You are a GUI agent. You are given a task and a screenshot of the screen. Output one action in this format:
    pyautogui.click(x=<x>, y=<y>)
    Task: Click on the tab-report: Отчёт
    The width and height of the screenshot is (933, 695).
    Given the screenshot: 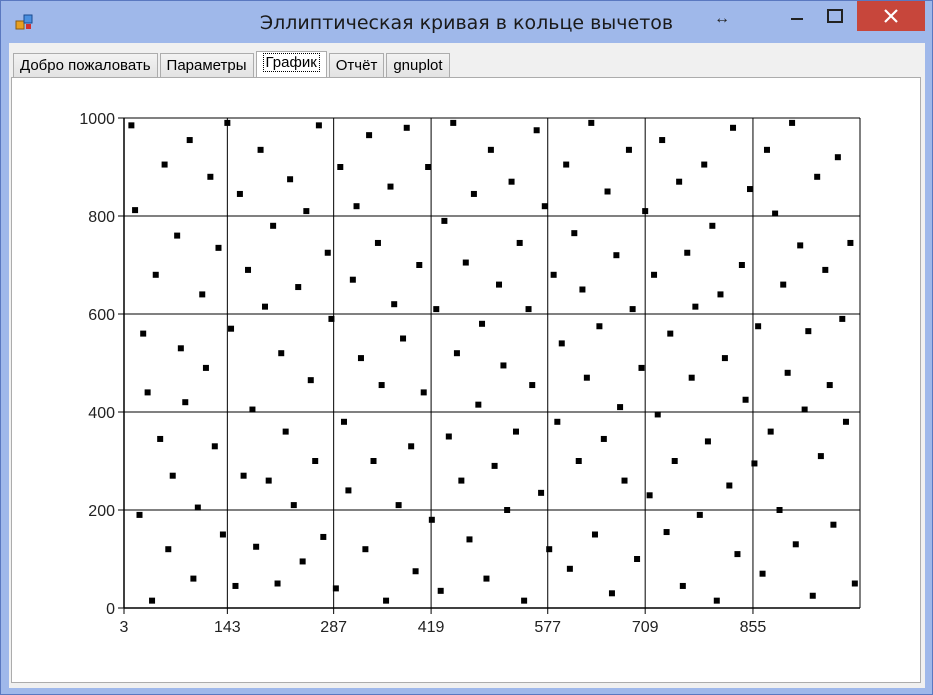 What is the action you would take?
    pyautogui.click(x=356, y=65)
    